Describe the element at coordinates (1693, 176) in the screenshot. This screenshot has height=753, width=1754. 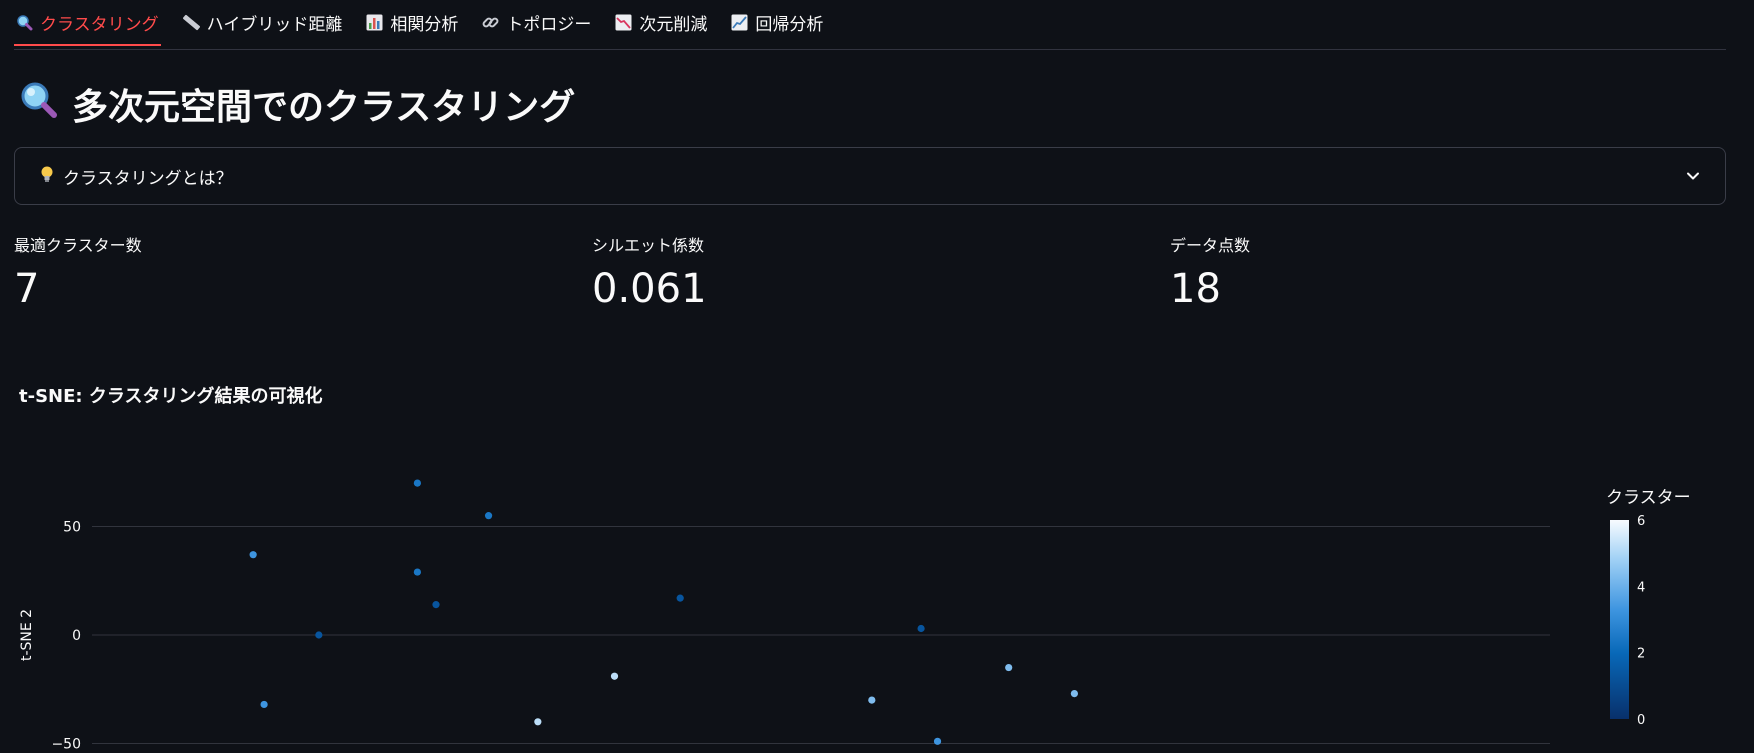
I see `chevron-down-icon` at that location.